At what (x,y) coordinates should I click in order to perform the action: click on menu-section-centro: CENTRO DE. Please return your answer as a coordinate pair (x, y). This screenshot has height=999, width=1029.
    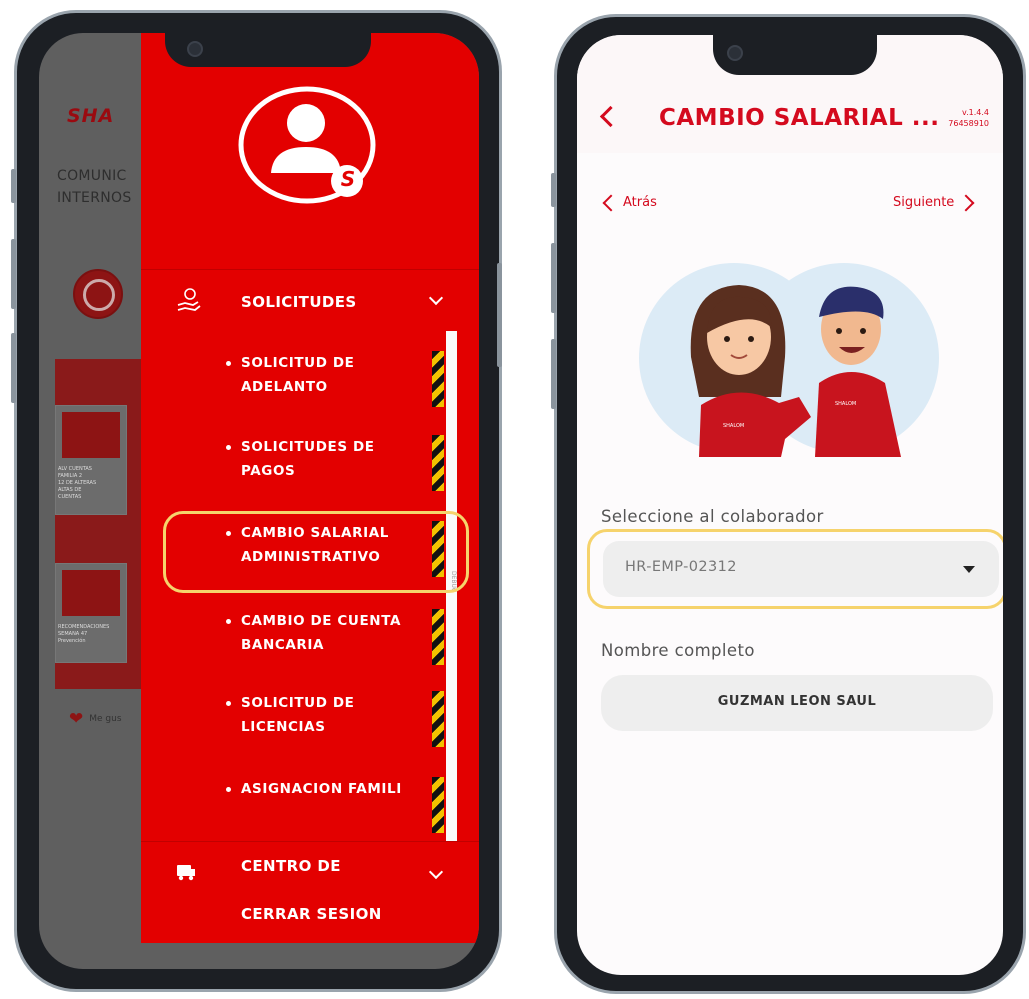
    Looking at the image, I should click on (310, 873).